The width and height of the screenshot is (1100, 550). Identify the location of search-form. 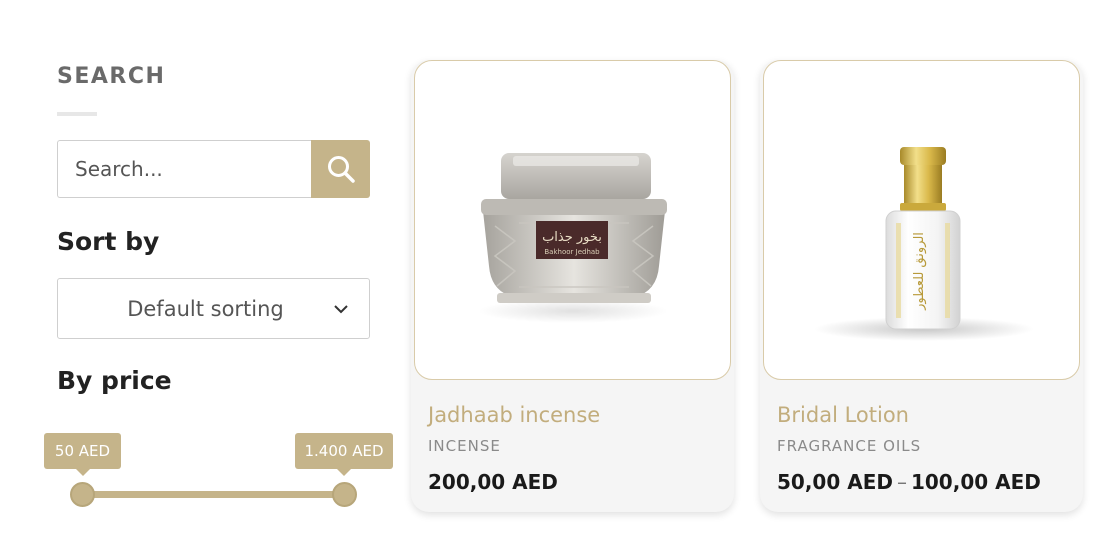
(213, 169).